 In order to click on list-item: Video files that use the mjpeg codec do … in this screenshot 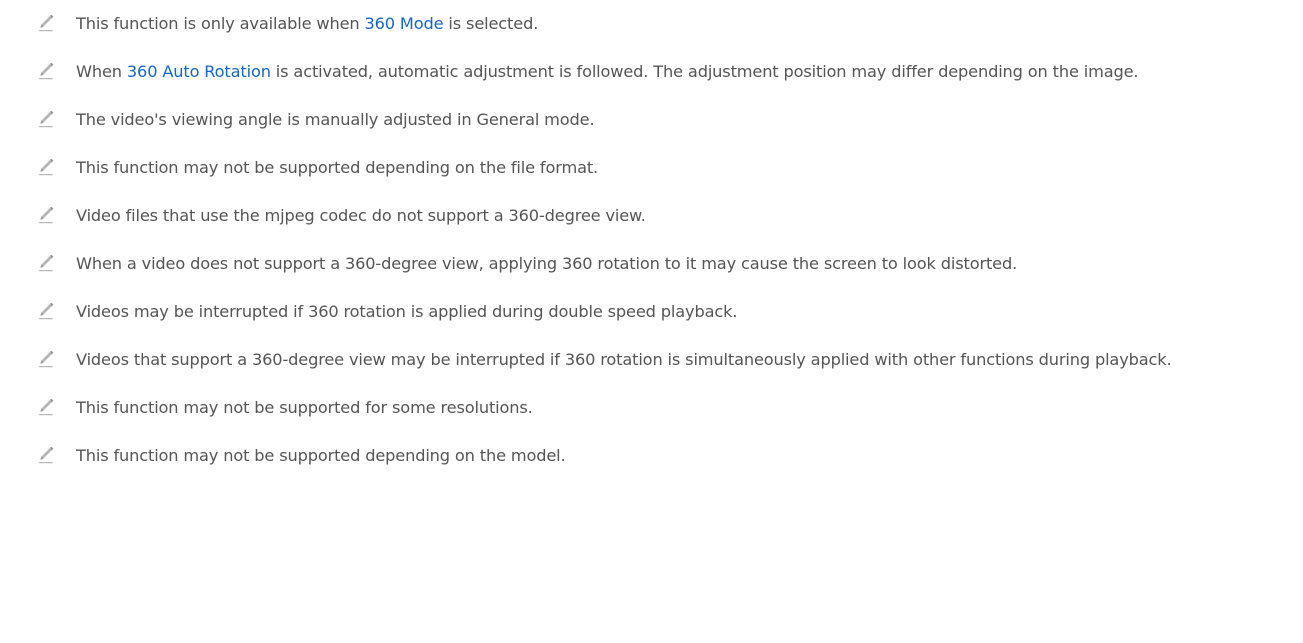, I will do `click(669, 216)`.